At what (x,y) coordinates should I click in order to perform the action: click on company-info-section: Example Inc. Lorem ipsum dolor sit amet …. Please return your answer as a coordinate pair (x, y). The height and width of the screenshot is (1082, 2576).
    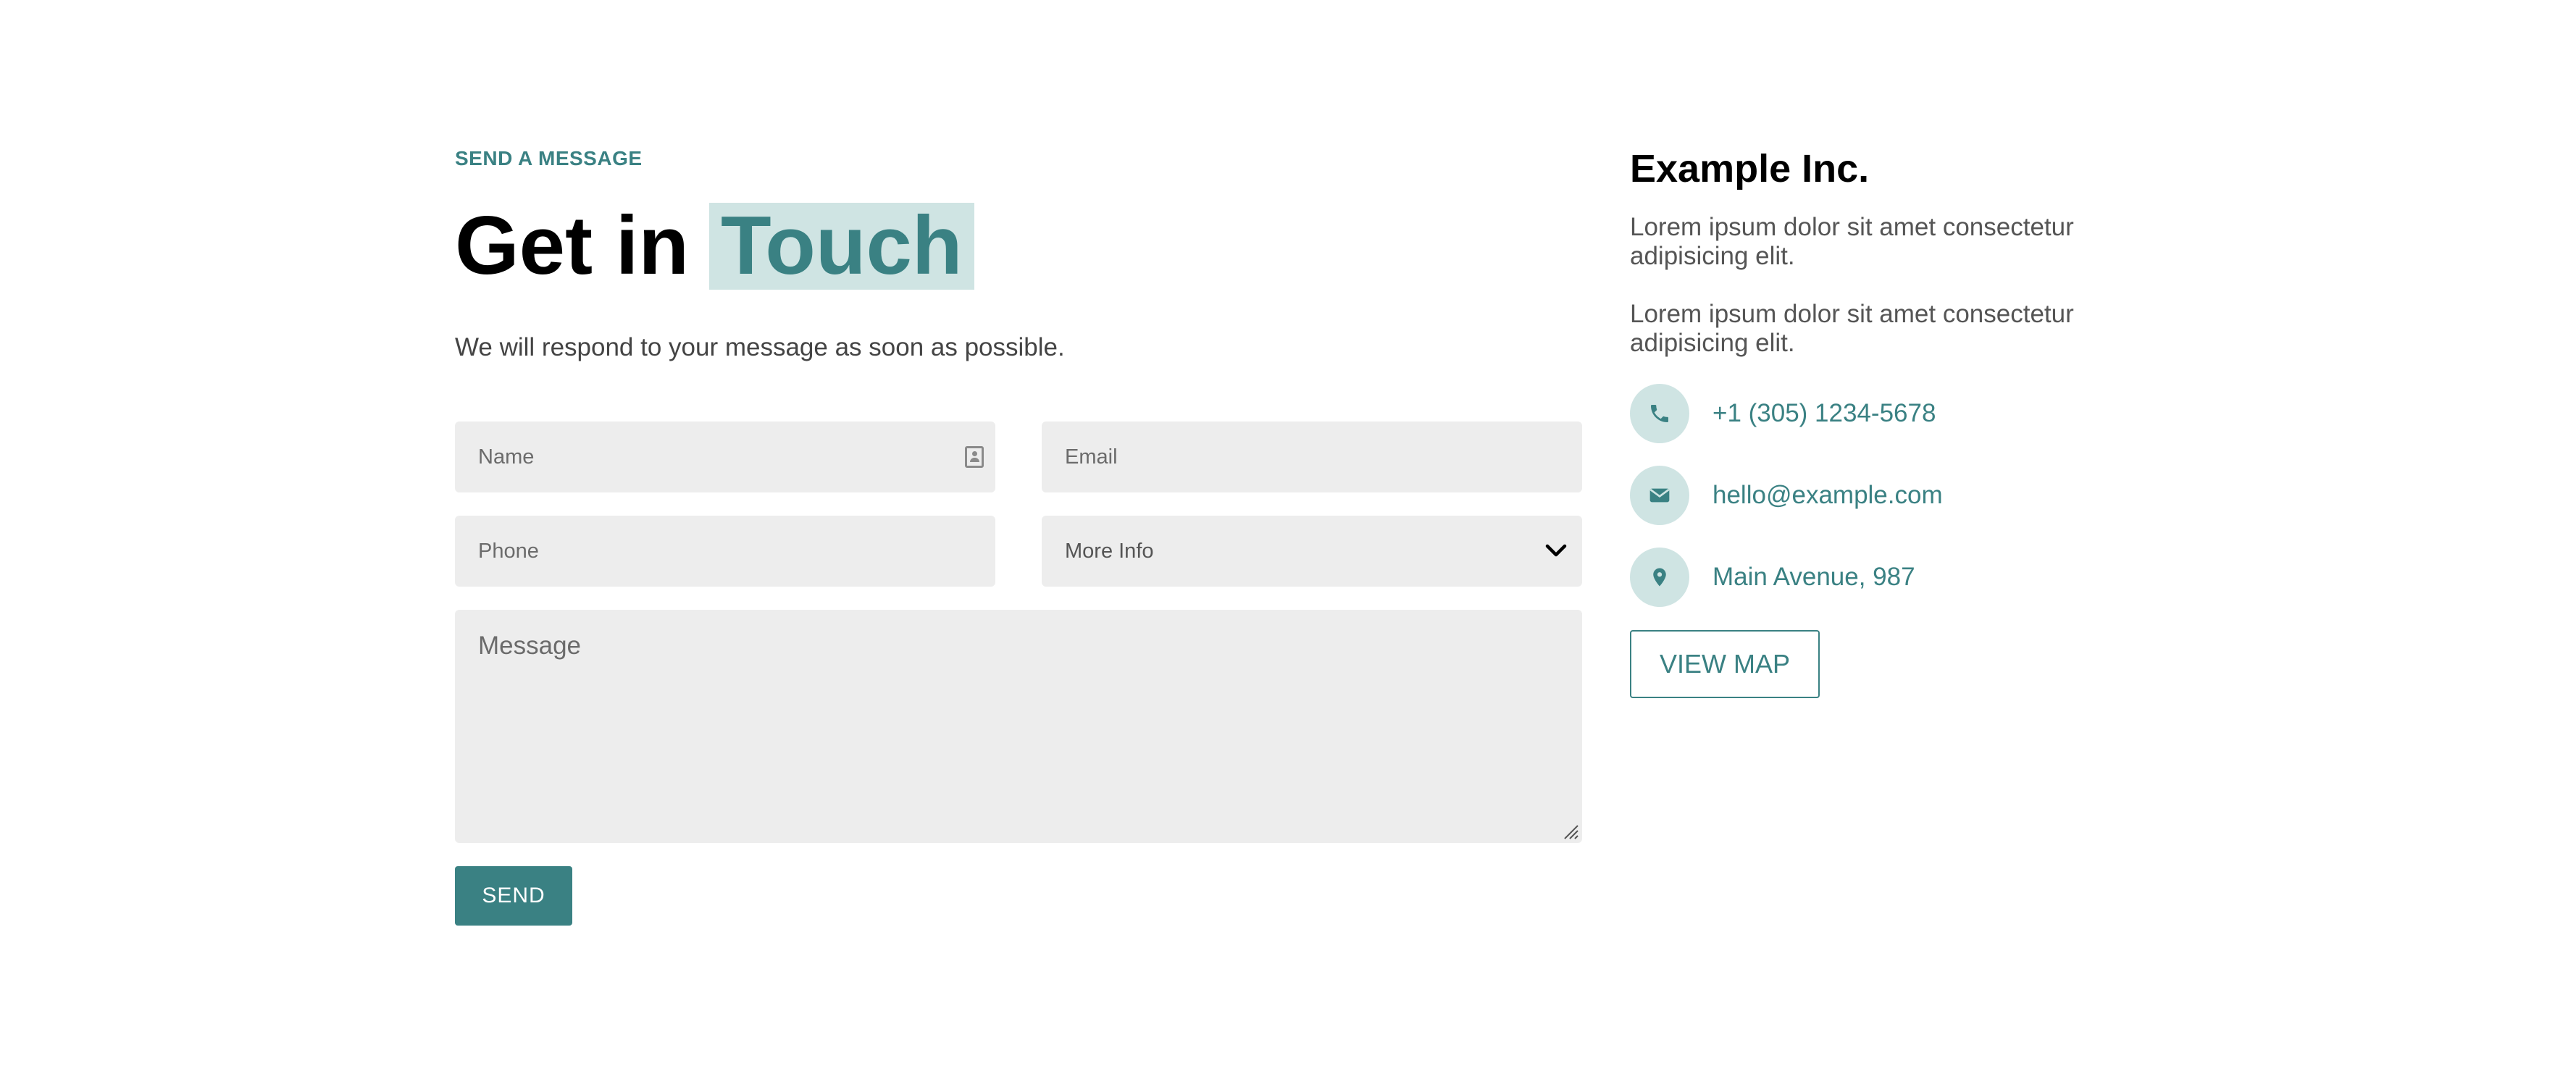
    Looking at the image, I should click on (1890, 420).